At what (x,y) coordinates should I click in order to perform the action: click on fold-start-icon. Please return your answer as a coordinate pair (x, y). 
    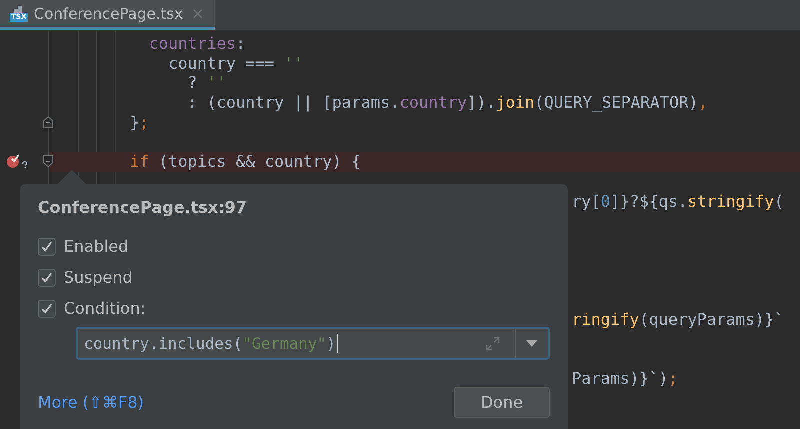
    Looking at the image, I should click on (48, 161).